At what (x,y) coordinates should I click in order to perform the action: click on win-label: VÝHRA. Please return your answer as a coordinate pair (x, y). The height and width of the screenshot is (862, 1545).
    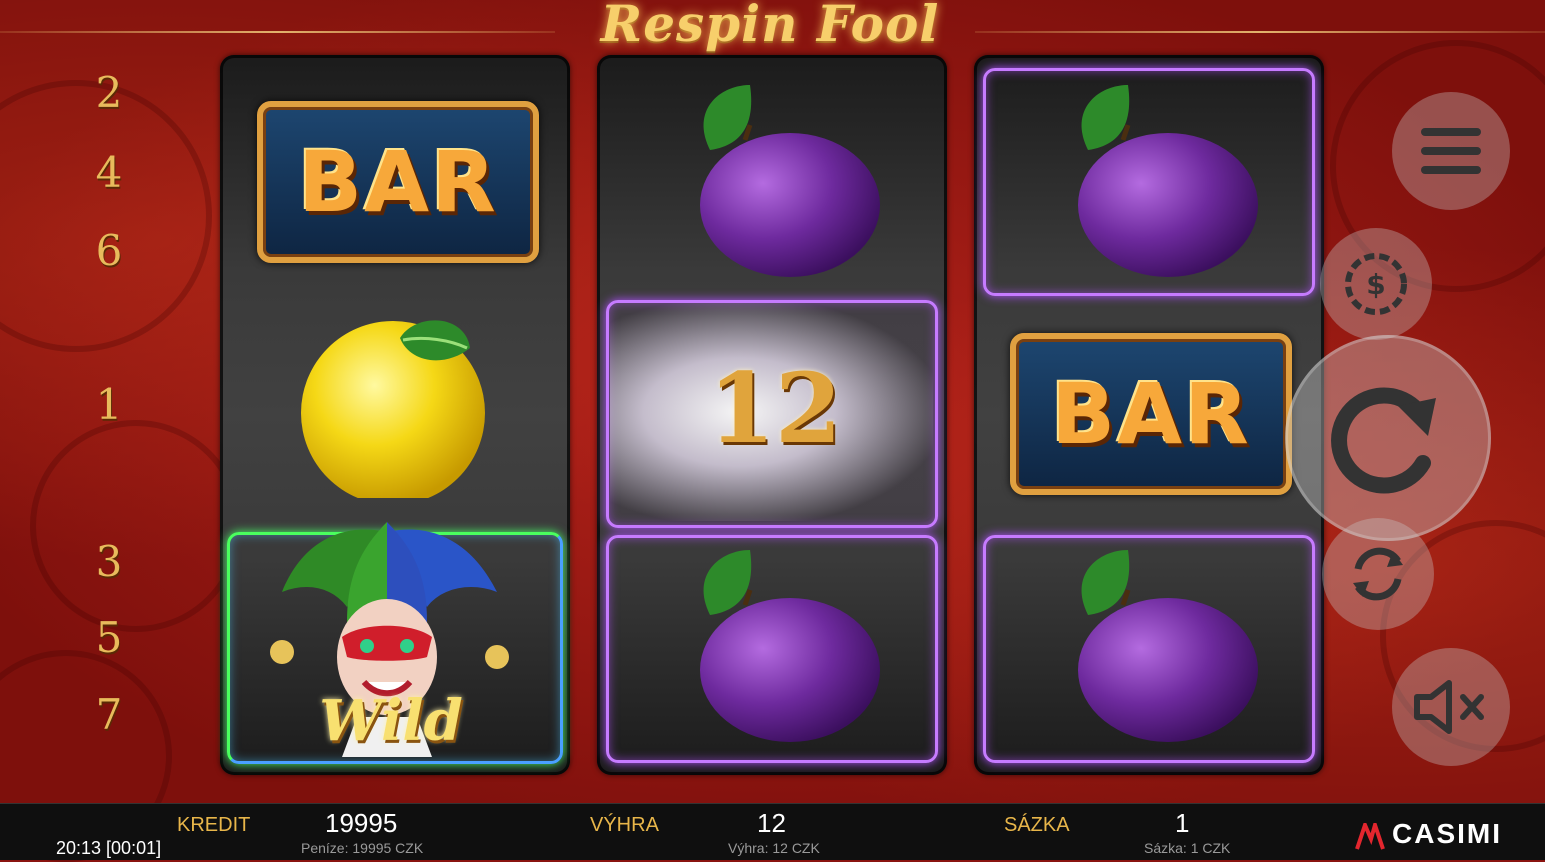
    Looking at the image, I should click on (624, 825).